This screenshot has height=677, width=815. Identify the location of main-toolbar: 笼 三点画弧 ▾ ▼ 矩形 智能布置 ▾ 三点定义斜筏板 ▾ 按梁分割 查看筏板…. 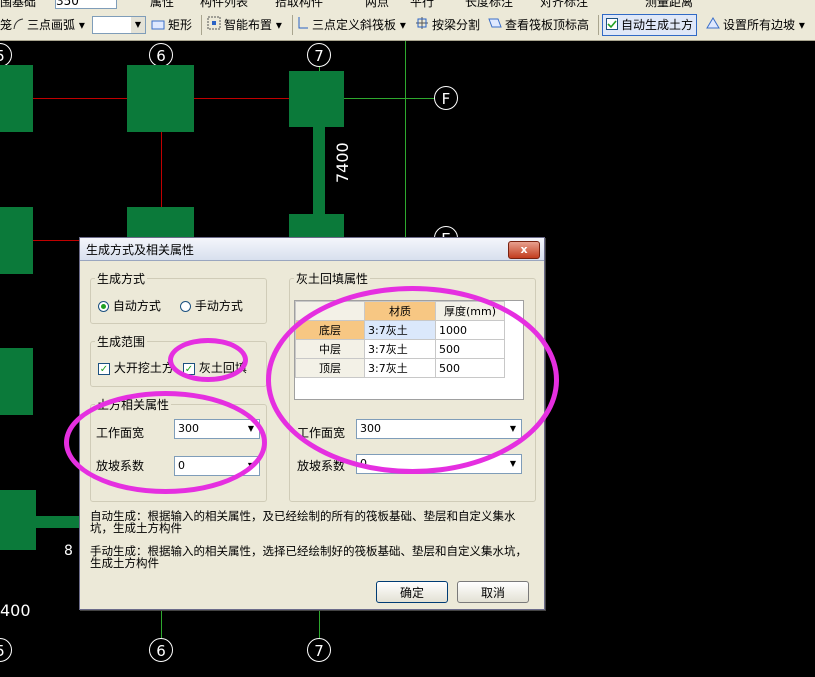
(407, 25).